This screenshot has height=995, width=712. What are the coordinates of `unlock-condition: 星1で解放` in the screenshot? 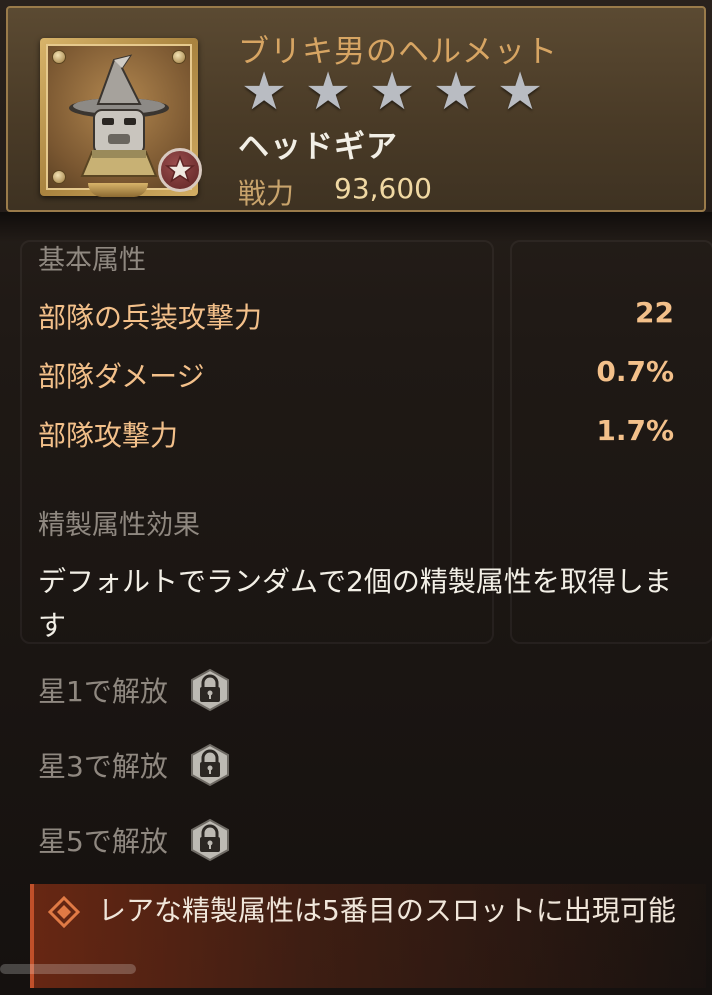 It's located at (103, 691).